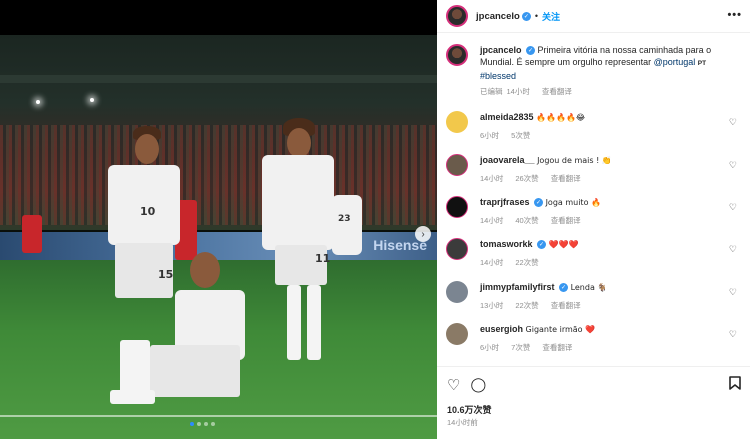 The image size is (750, 439). Describe the element at coordinates (518, 91) in the screenshot. I see `caption-time: 14小时` at that location.